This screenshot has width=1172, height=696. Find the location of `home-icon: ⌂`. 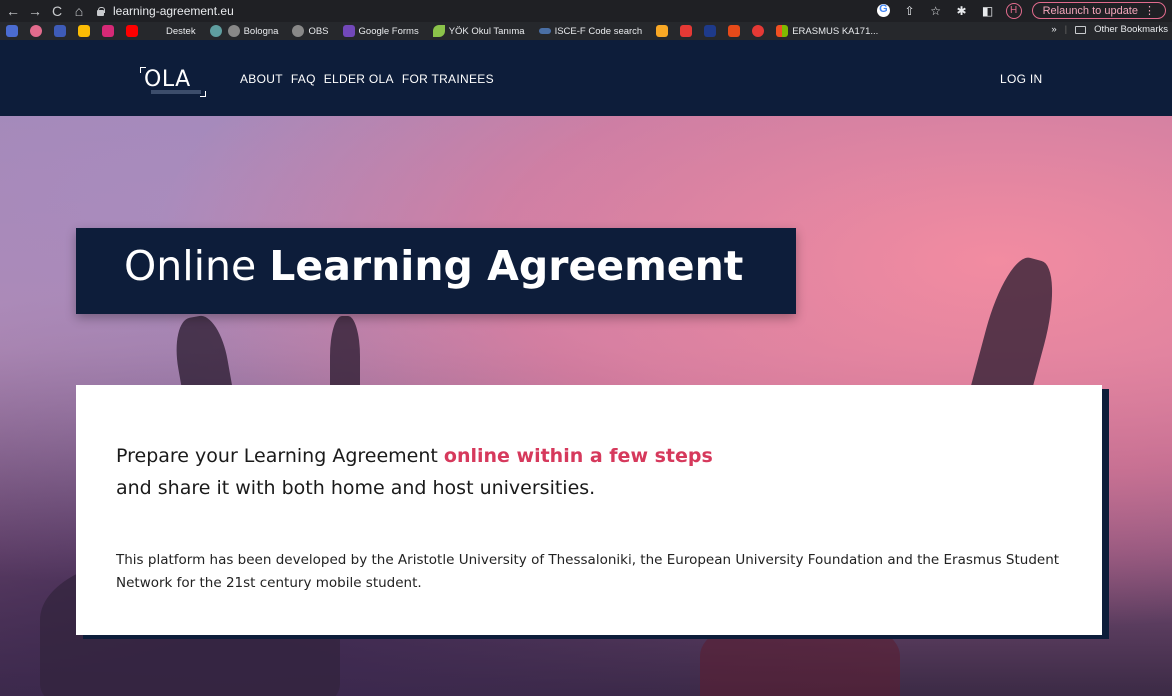

home-icon: ⌂ is located at coordinates (79, 11).